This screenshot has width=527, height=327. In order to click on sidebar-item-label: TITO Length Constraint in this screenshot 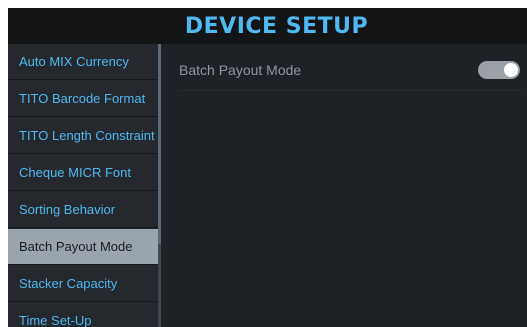, I will do `click(87, 135)`.